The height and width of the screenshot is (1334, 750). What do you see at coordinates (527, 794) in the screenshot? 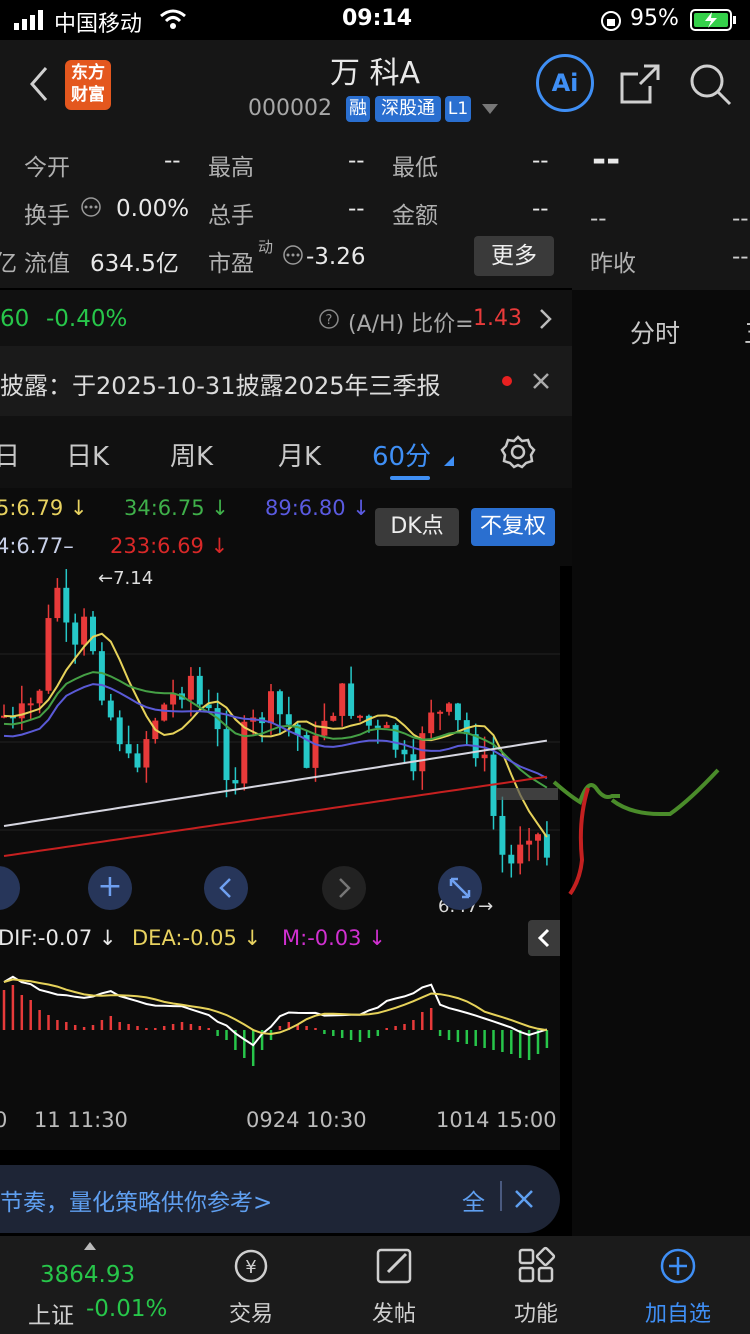
I see `price-marker-band` at bounding box center [527, 794].